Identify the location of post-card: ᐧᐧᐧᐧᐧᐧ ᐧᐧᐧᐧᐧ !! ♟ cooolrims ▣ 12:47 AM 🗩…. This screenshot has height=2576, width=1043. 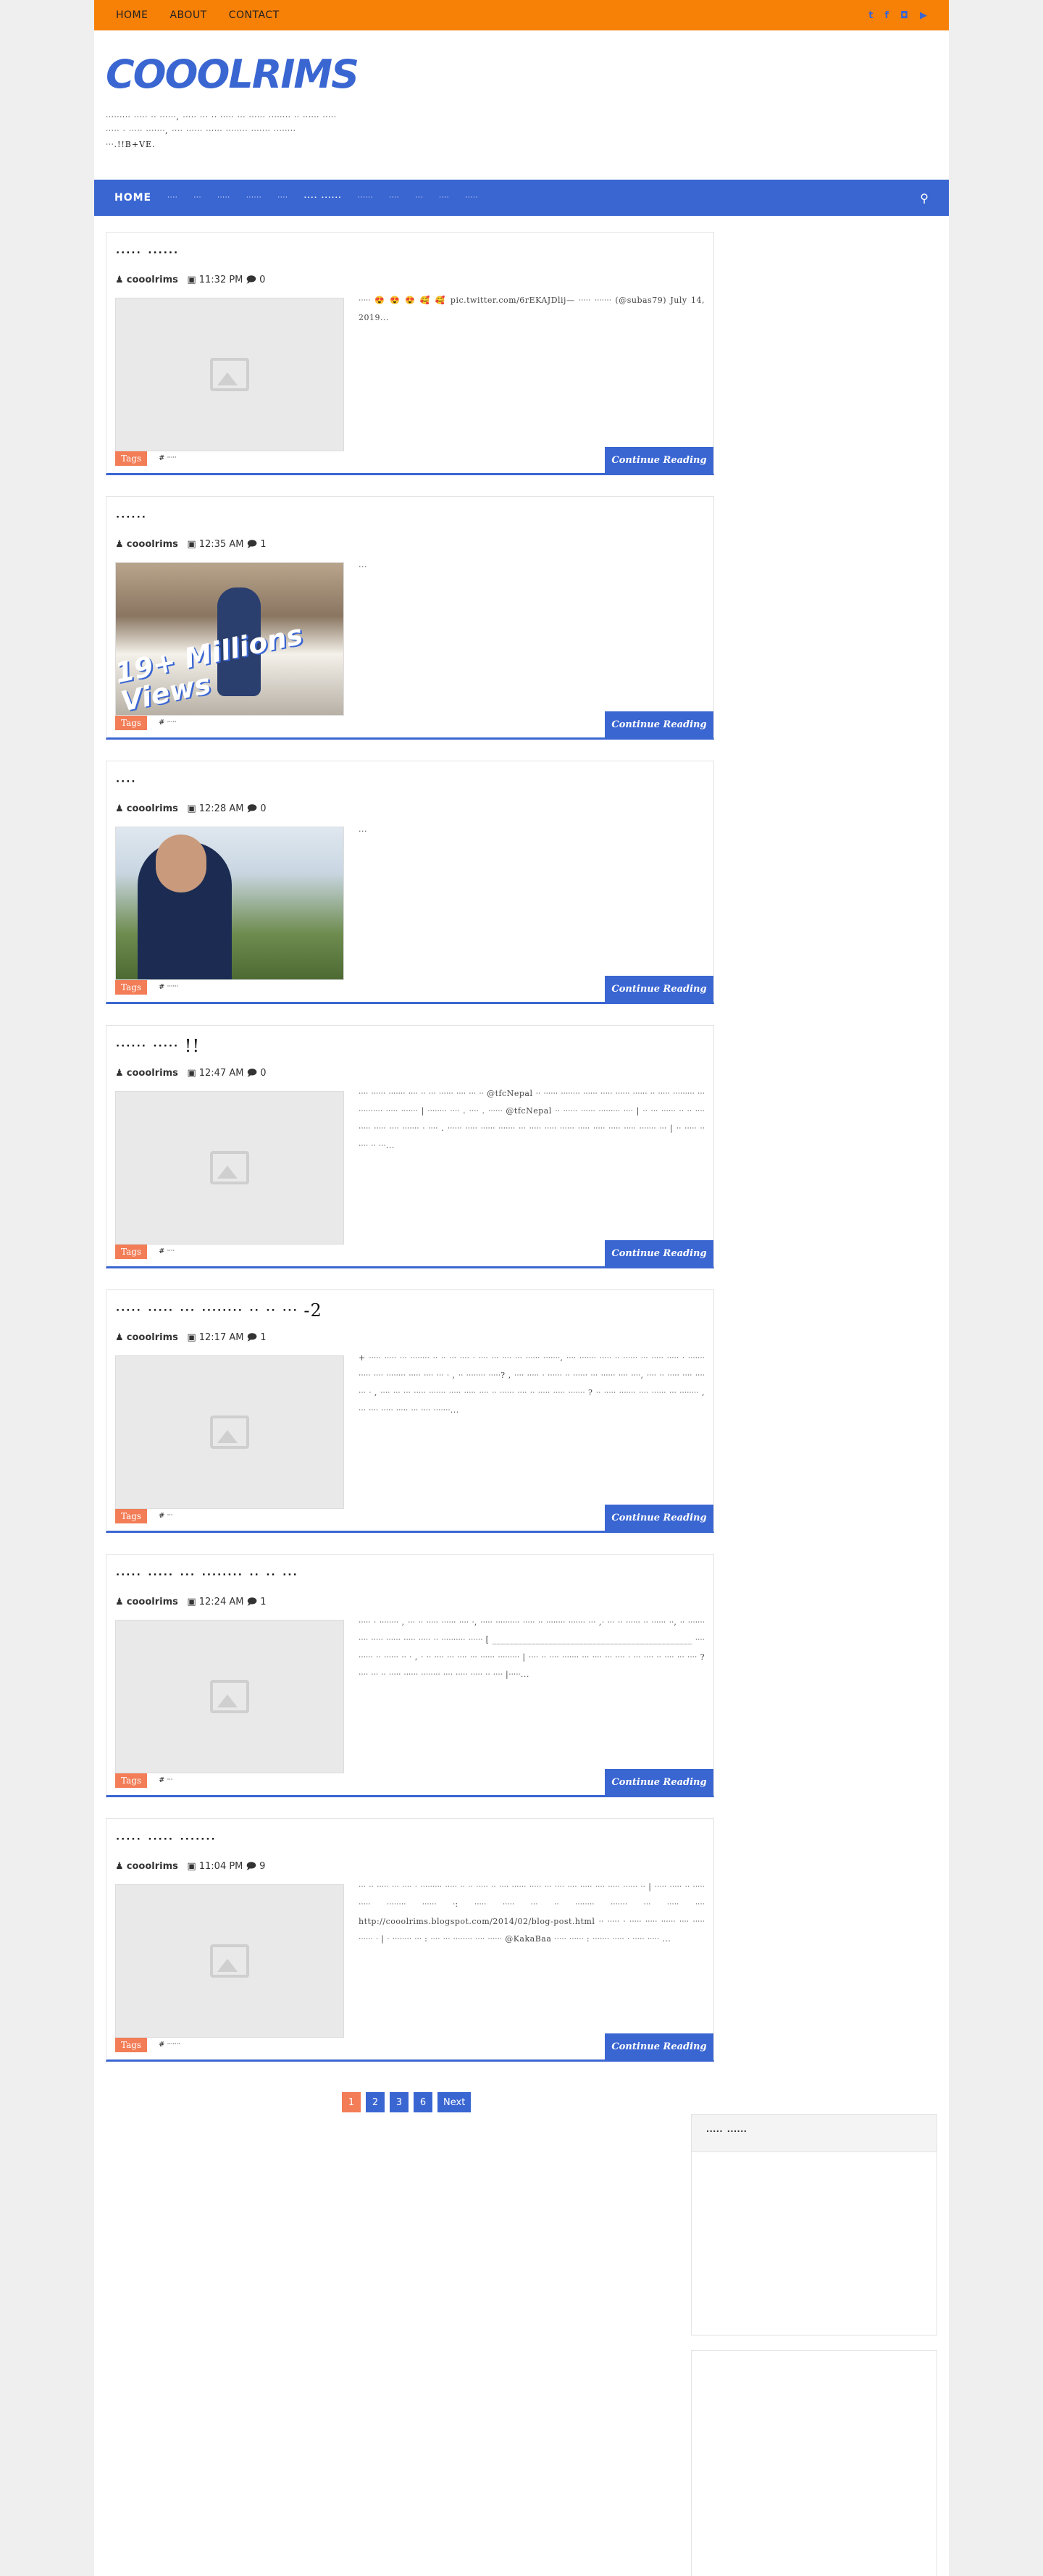
(410, 1146).